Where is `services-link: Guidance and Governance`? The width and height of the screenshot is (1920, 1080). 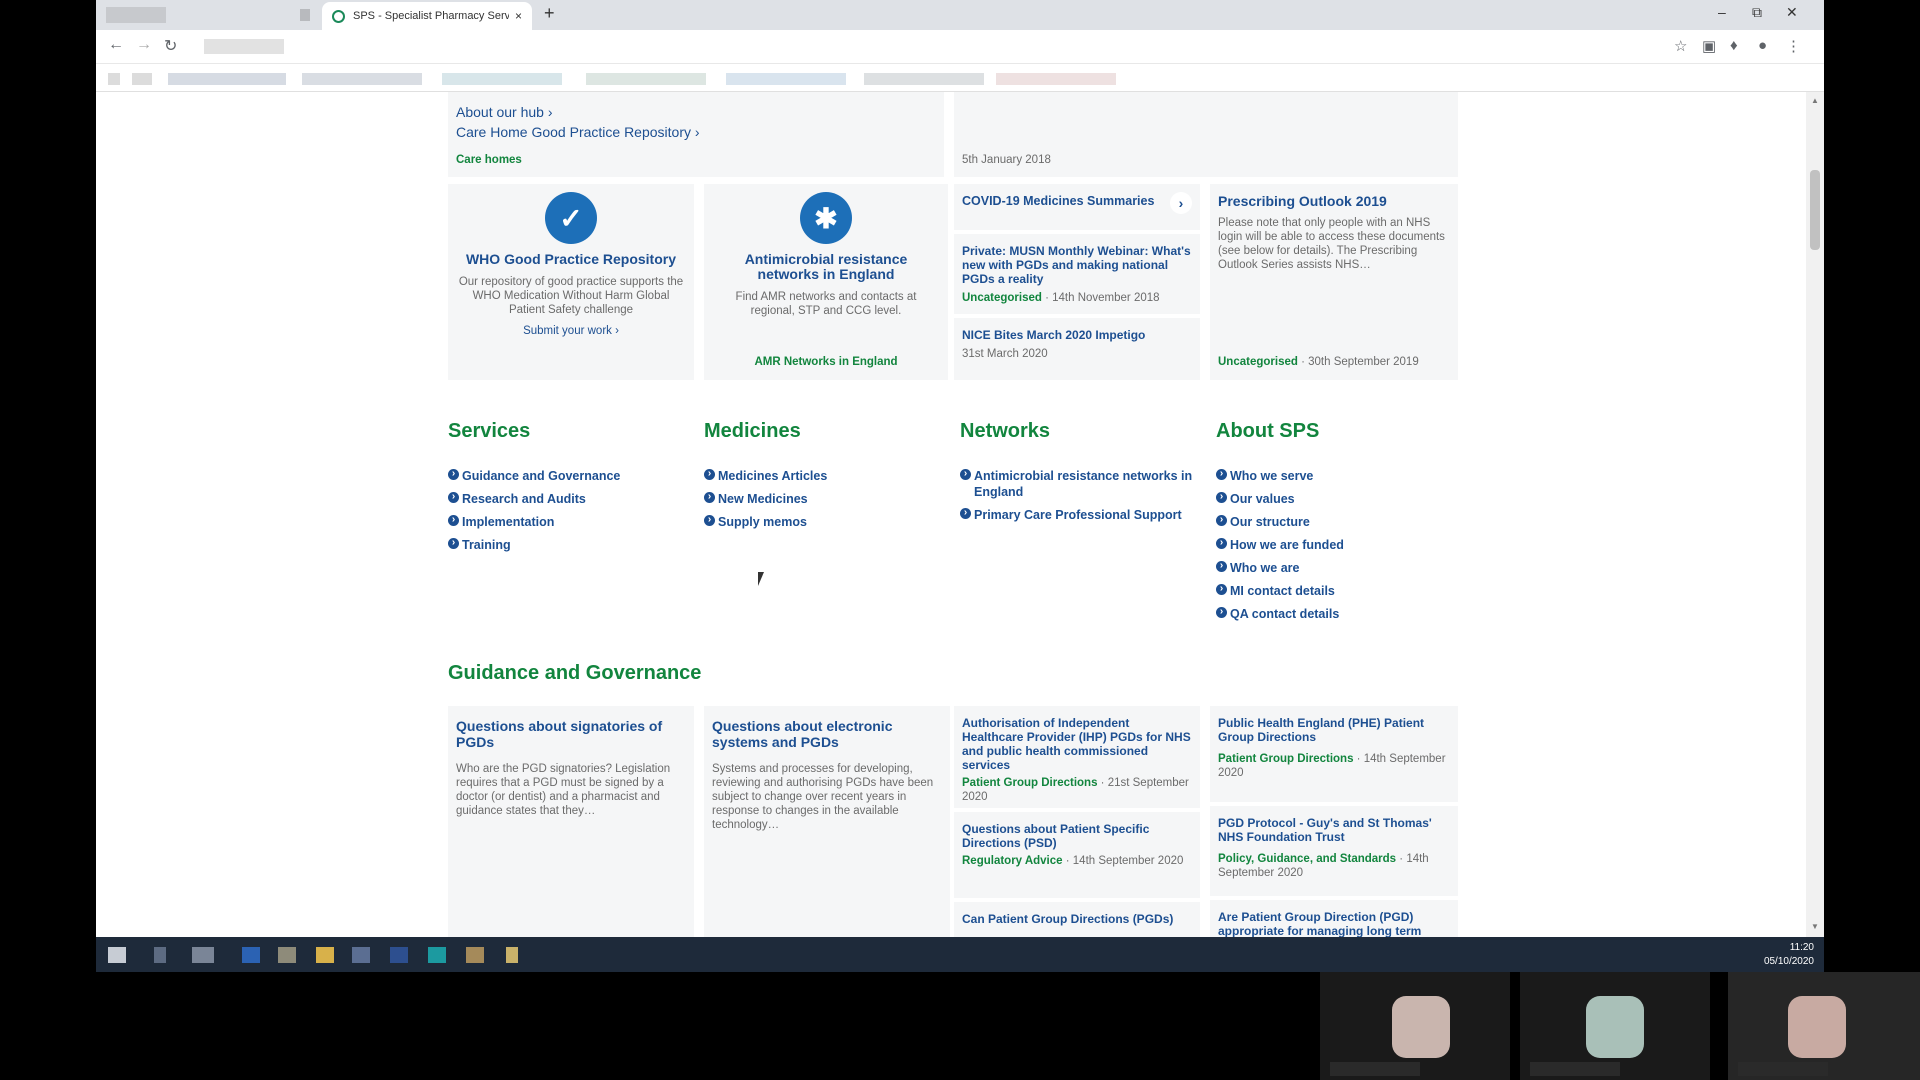
services-link: Guidance and Governance is located at coordinates (568, 476).